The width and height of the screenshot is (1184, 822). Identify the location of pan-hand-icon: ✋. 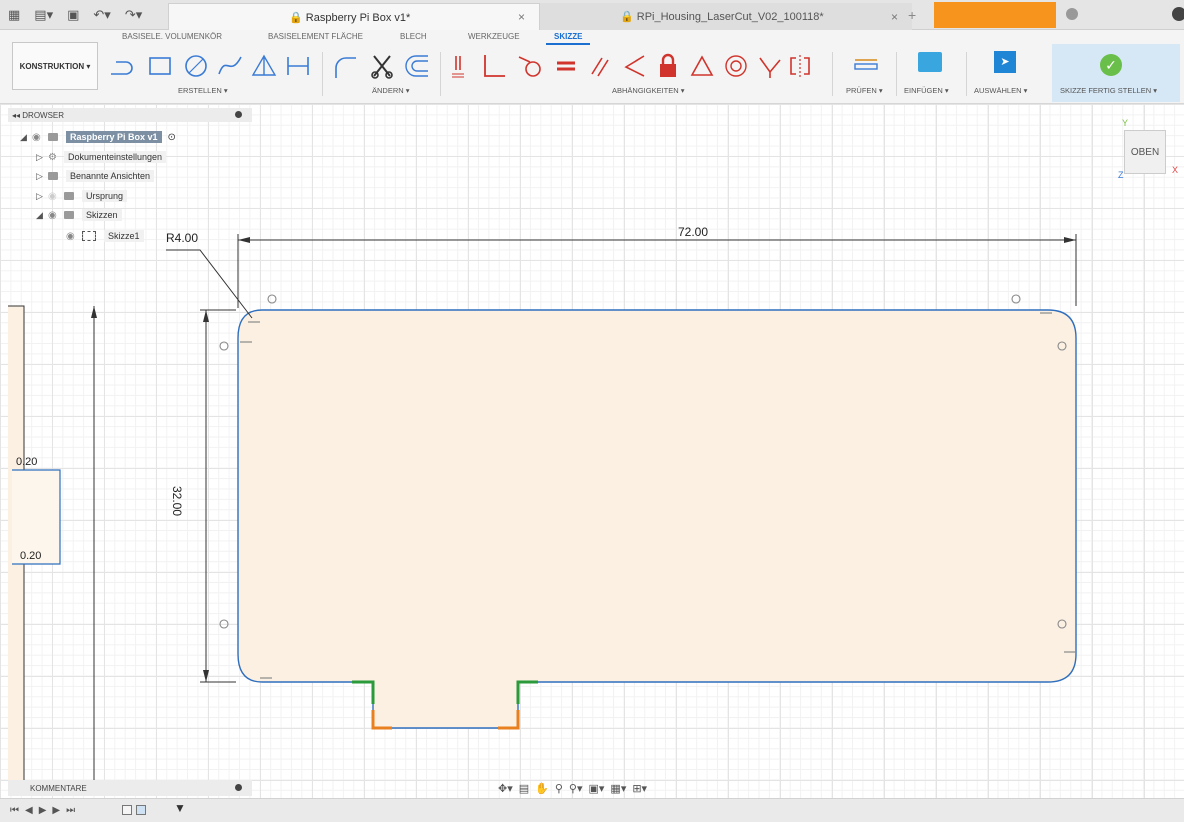
(542, 788).